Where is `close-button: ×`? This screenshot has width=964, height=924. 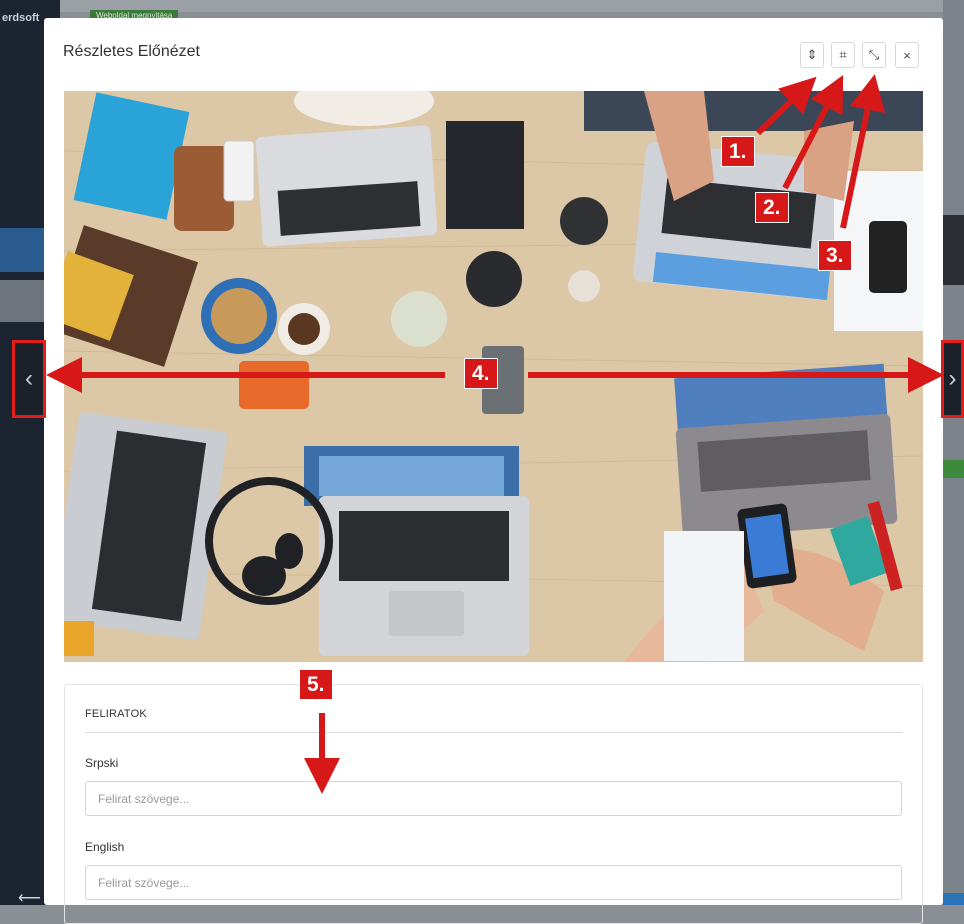
close-button: × is located at coordinates (907, 55).